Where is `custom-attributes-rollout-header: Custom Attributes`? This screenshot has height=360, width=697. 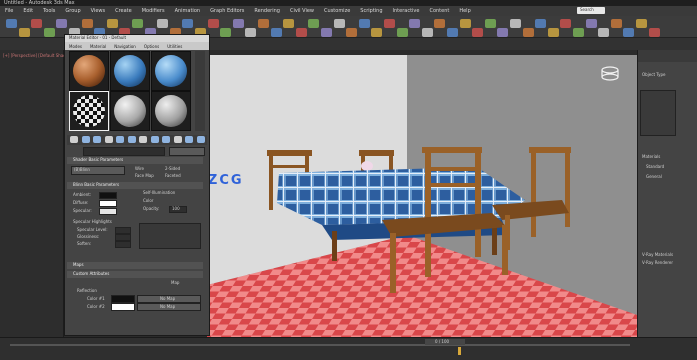
custom-attributes-rollout-header: Custom Attributes is located at coordinates (135, 274).